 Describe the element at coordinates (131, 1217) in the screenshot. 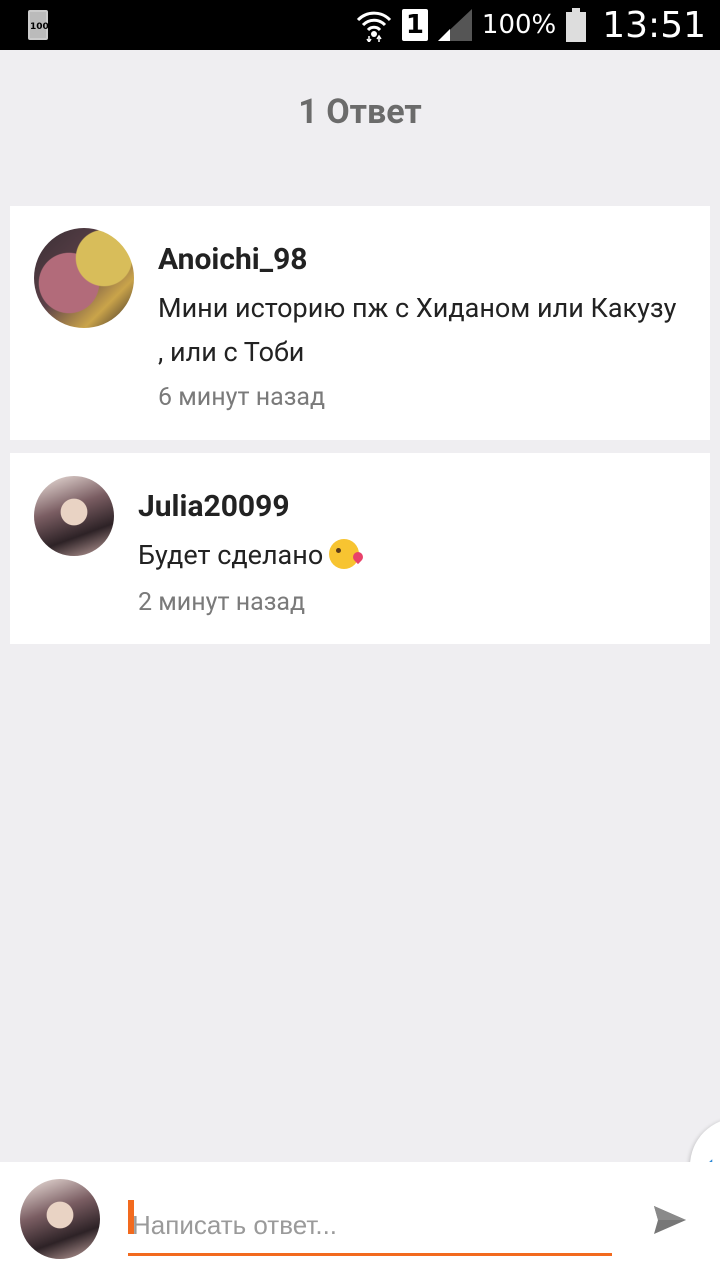

I see `text-cursor` at that location.